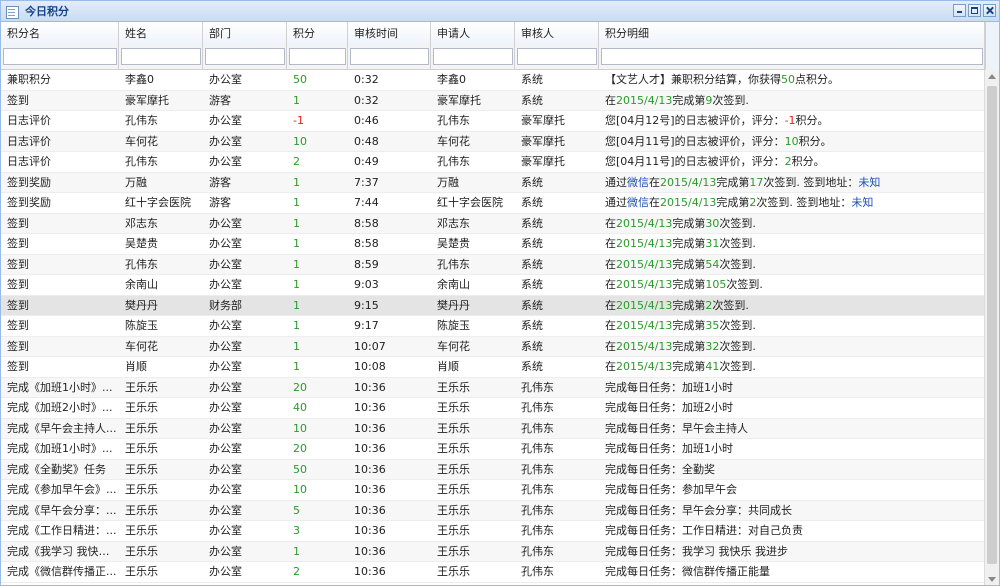 This screenshot has width=1000, height=586. What do you see at coordinates (992, 77) in the screenshot?
I see `scroll-up-icon` at bounding box center [992, 77].